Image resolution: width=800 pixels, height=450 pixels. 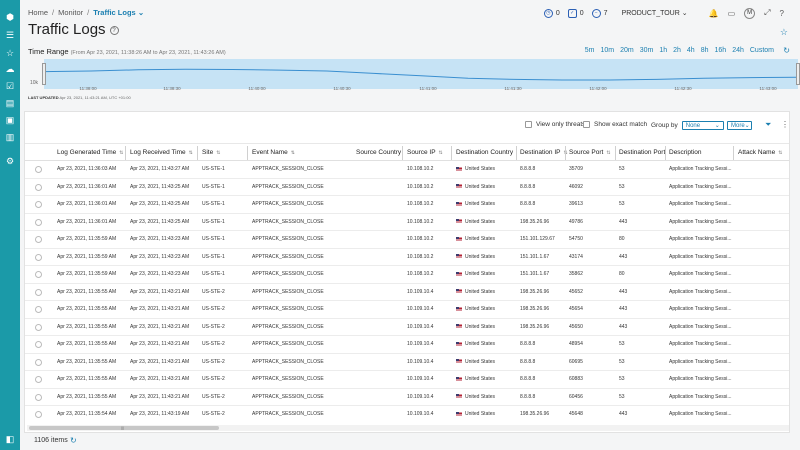 What do you see at coordinates (10, 103) in the screenshot?
I see `monitor-icon: ▤` at bounding box center [10, 103].